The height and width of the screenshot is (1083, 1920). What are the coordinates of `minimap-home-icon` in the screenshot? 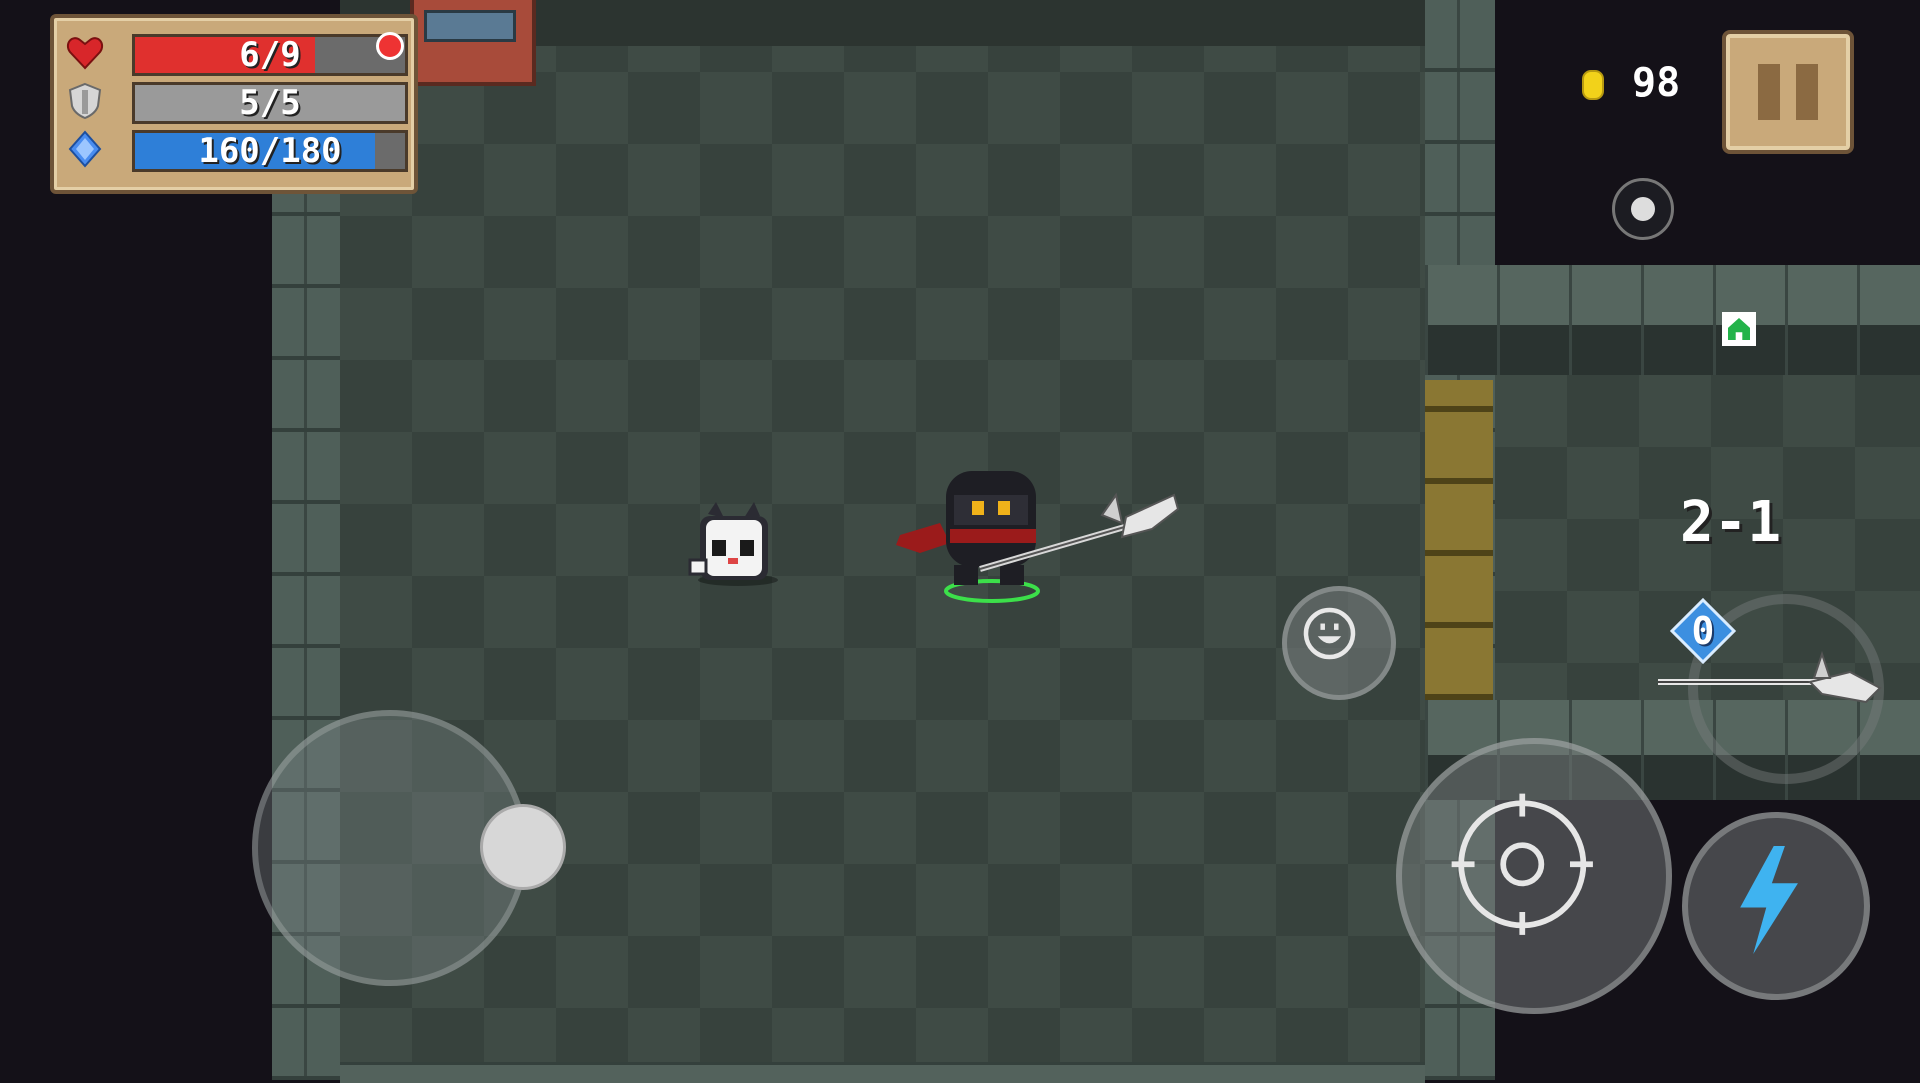 It's located at (1739, 329).